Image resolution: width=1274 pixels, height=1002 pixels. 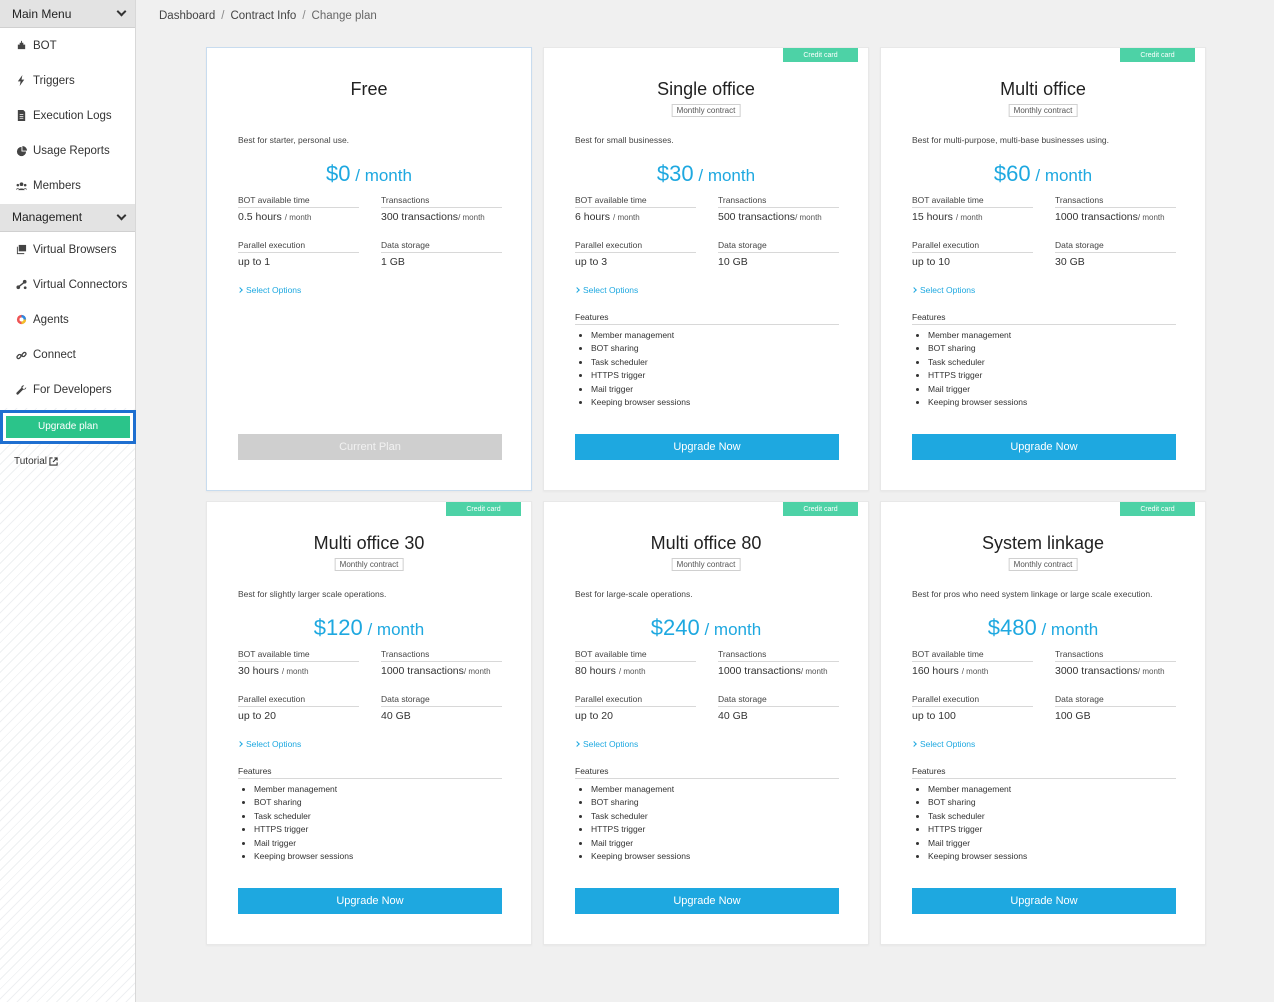 I want to click on sidebar-item-label: Members, so click(x=57, y=186).